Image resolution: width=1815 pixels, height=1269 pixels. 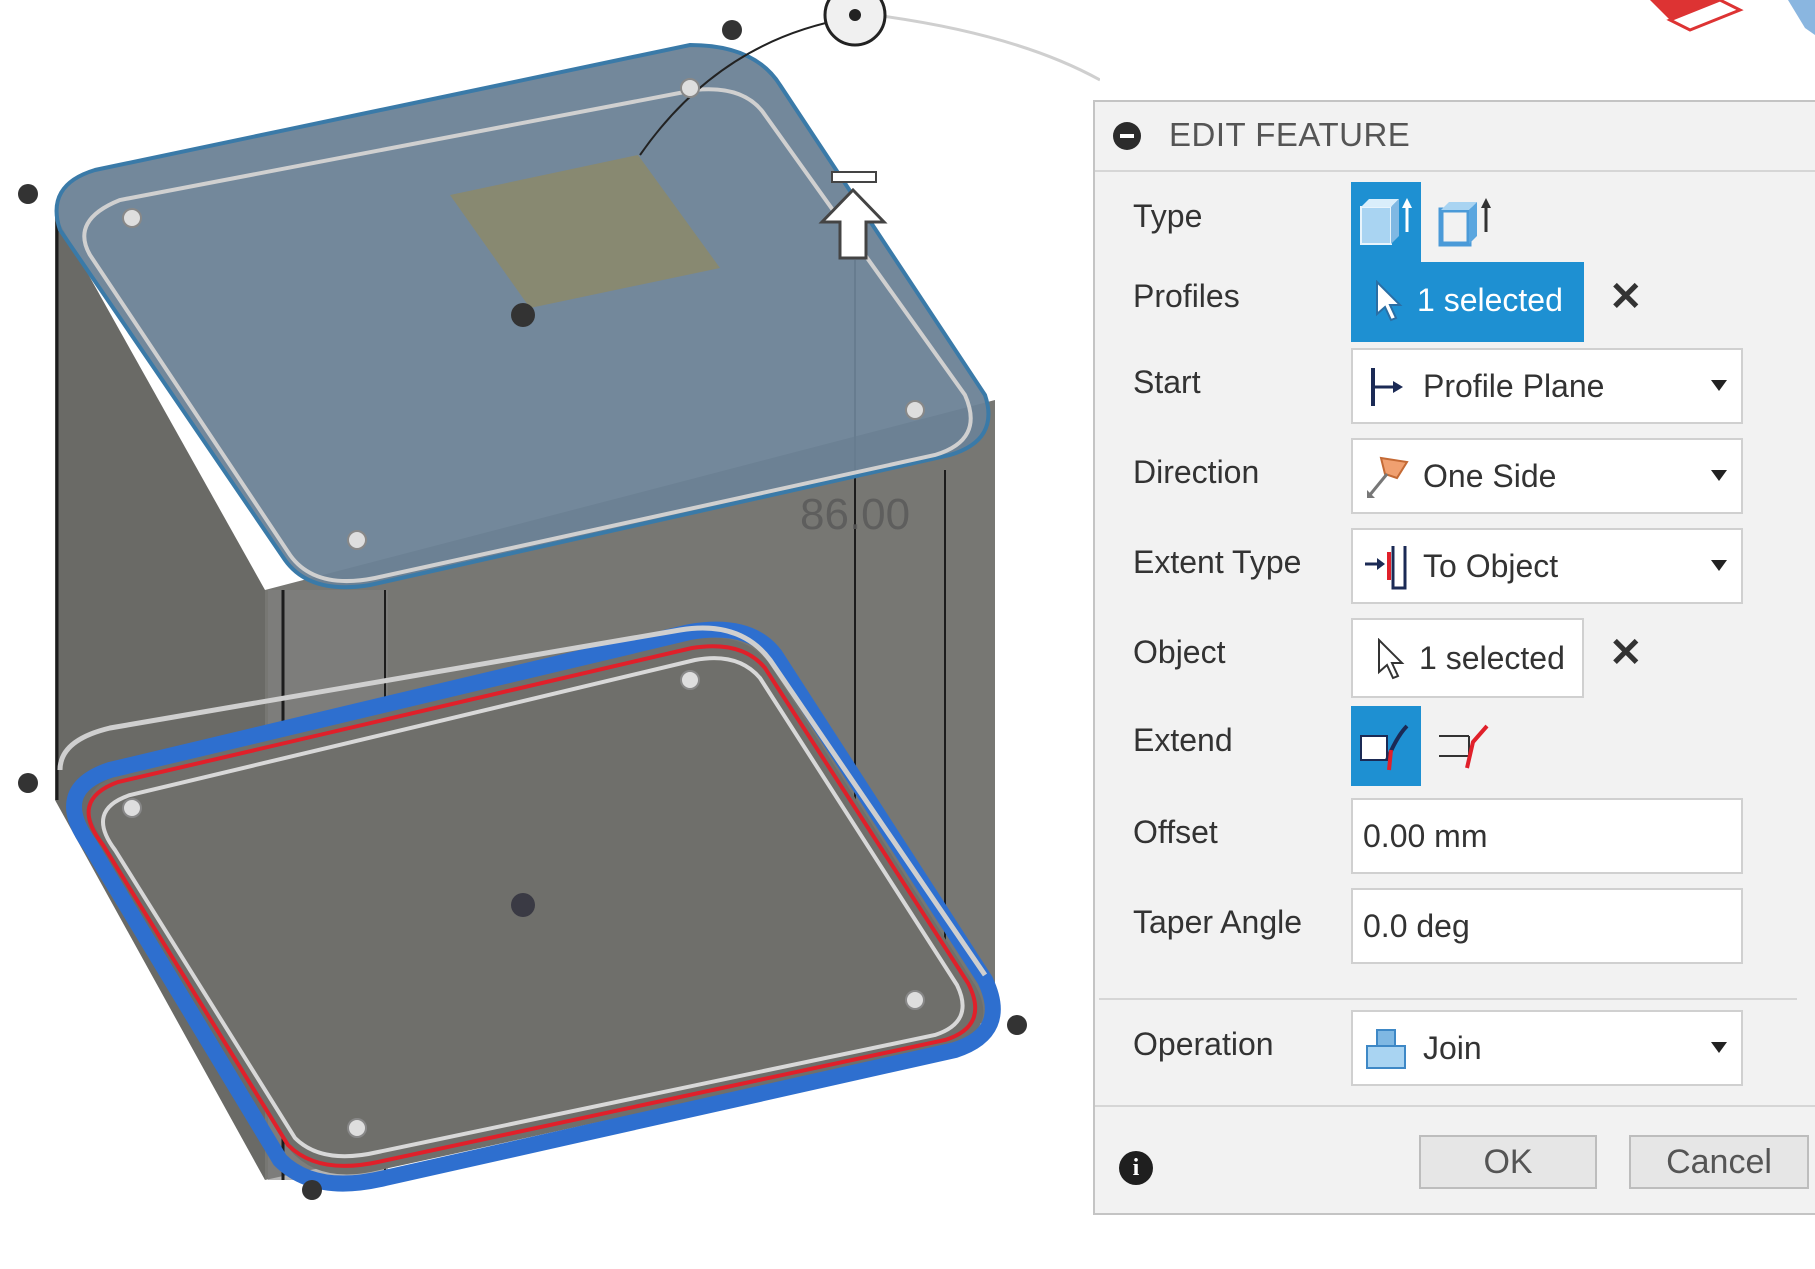 I want to click on operation-row: Operation Join, so click(x=1455, y=1055).